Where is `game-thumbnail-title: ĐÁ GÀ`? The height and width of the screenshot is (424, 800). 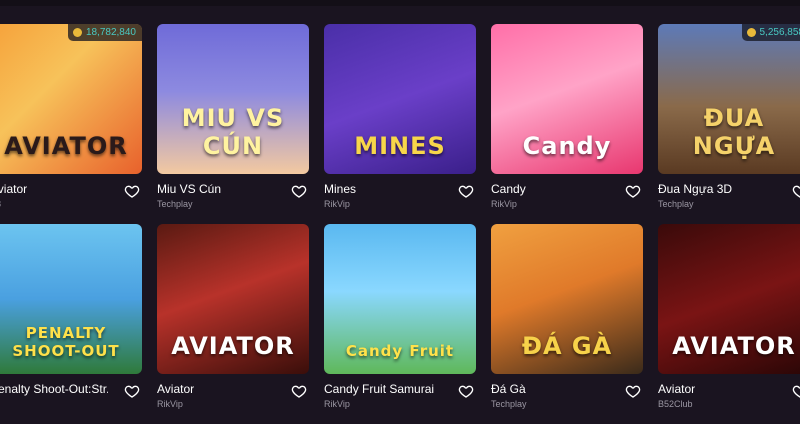 game-thumbnail-title: ĐÁ GÀ is located at coordinates (567, 346).